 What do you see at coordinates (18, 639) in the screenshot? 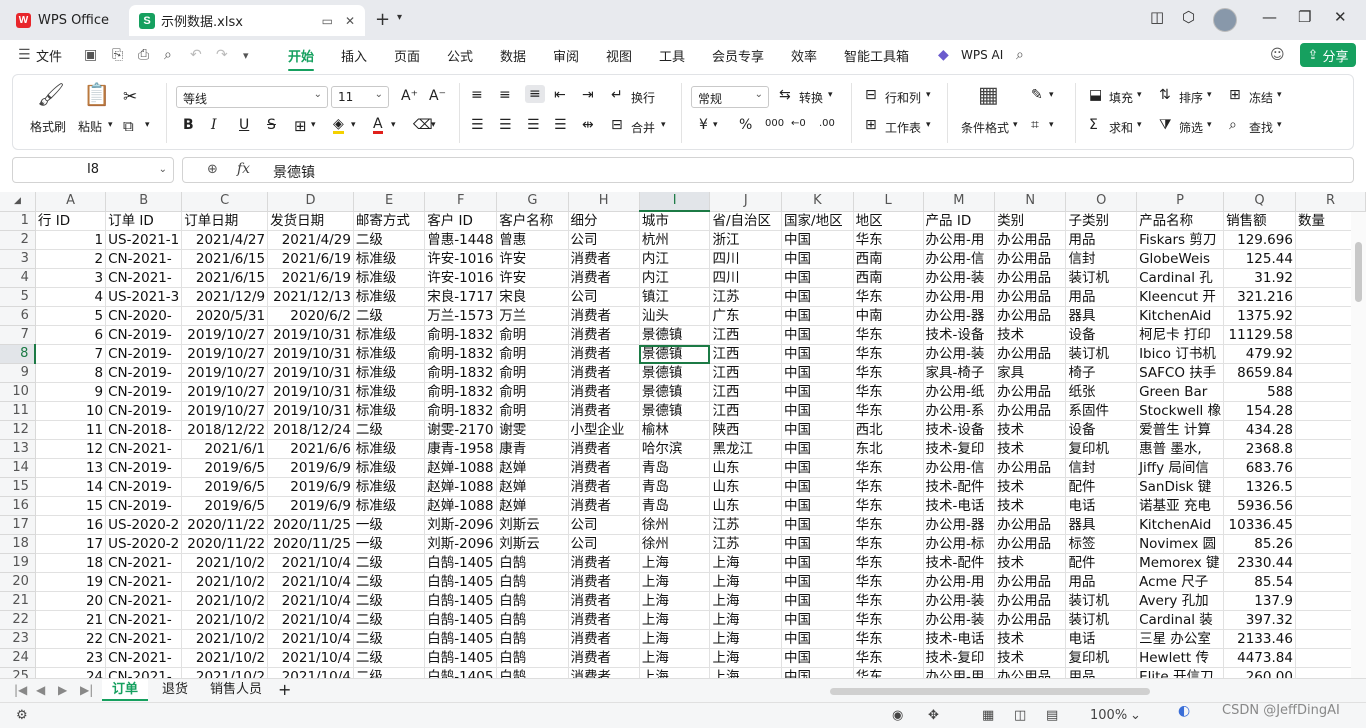
I see `row-header: 23` at bounding box center [18, 639].